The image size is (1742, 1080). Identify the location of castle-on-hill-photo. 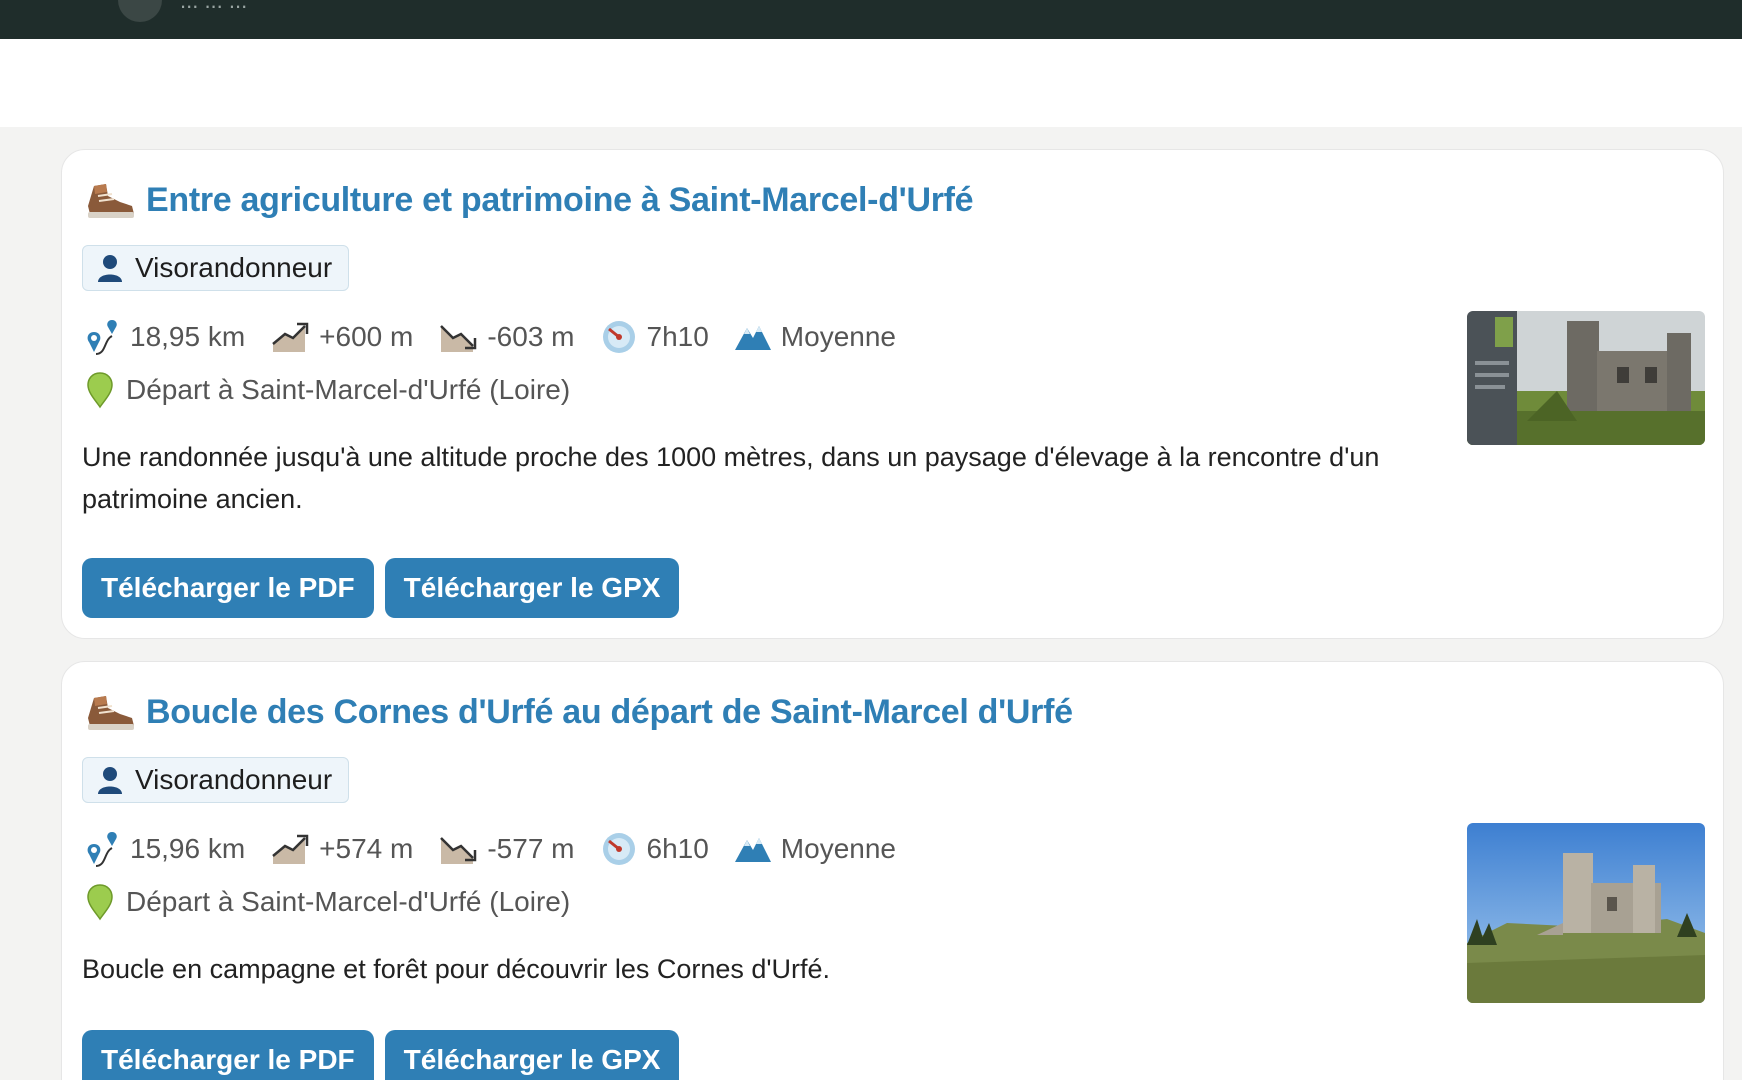
(1586, 913).